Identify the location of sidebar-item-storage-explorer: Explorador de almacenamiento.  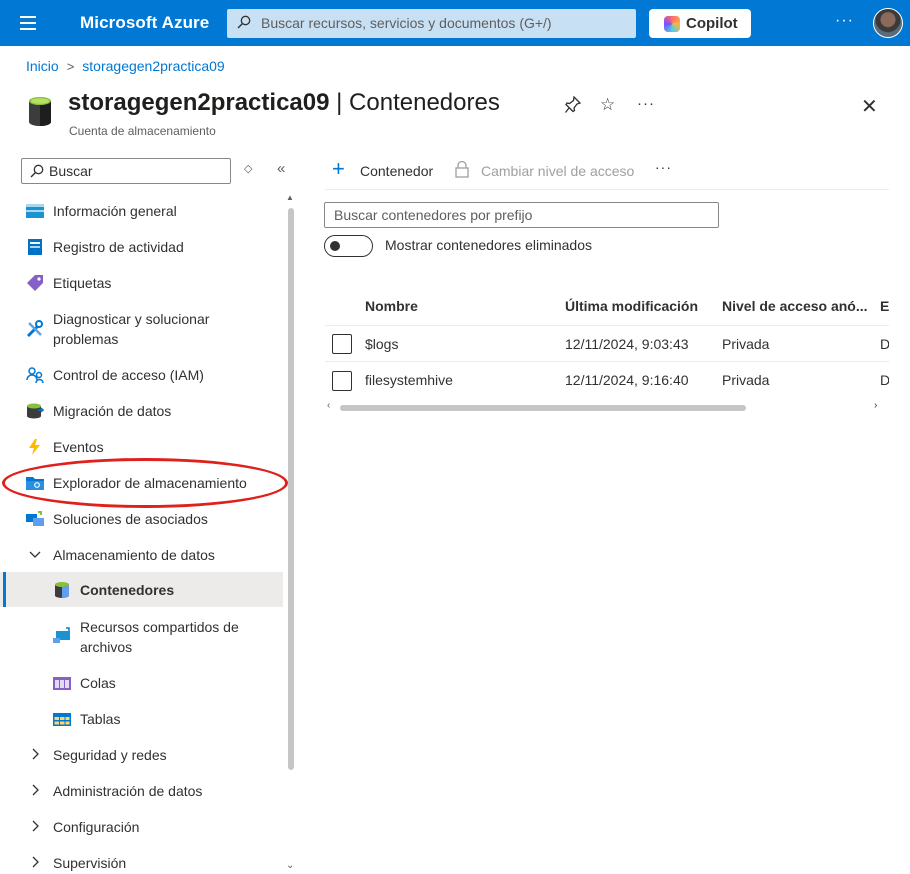
(141, 483).